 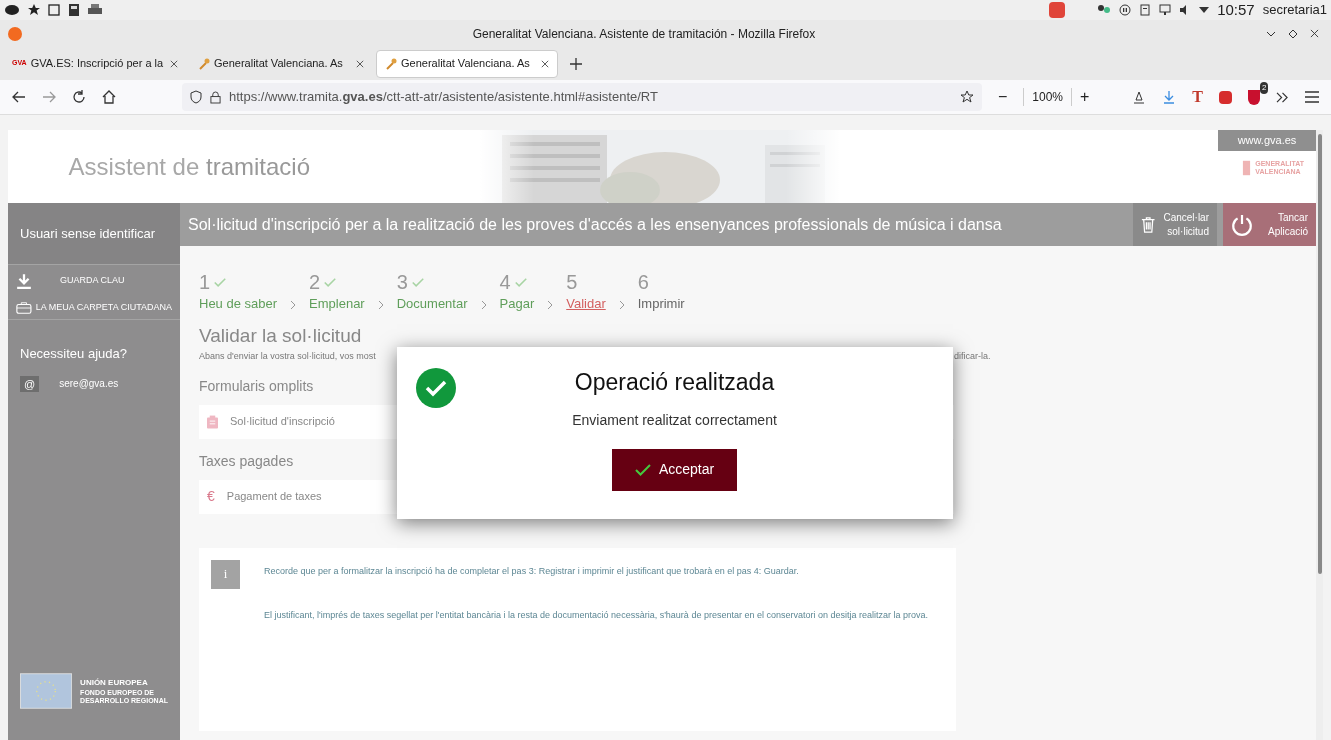 I want to click on address-bar: https://www.tramita.gva.es/ctt-att-atr/asistente/asistente.html#asistente/RT, so click(x=582, y=97).